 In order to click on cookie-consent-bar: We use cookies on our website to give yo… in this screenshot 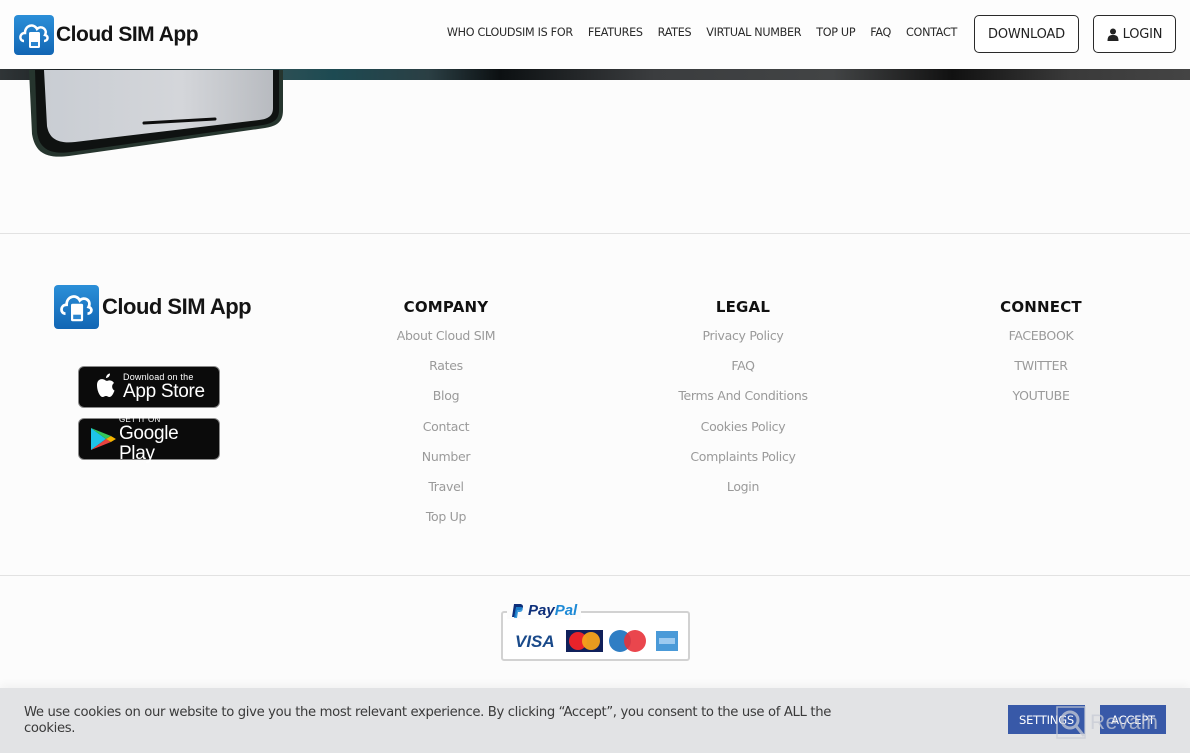, I will do `click(595, 720)`.